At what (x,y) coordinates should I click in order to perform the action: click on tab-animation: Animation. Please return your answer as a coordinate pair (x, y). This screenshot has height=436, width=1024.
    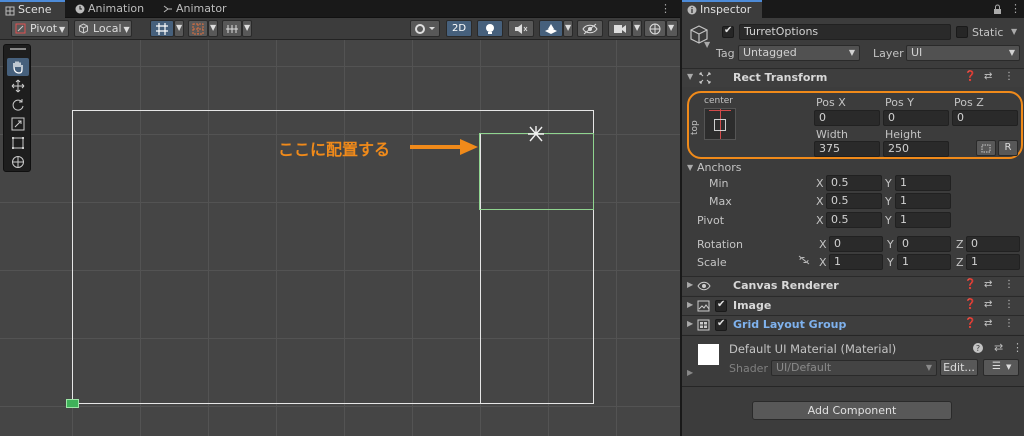
    Looking at the image, I should click on (108, 9).